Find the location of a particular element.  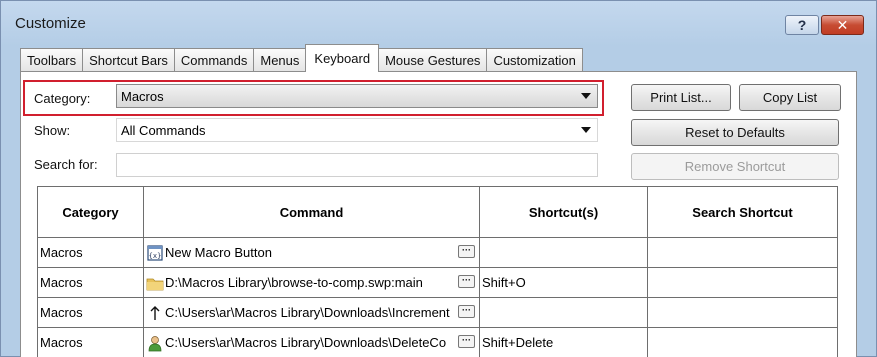

copy-list-button: Copy List is located at coordinates (790, 97).